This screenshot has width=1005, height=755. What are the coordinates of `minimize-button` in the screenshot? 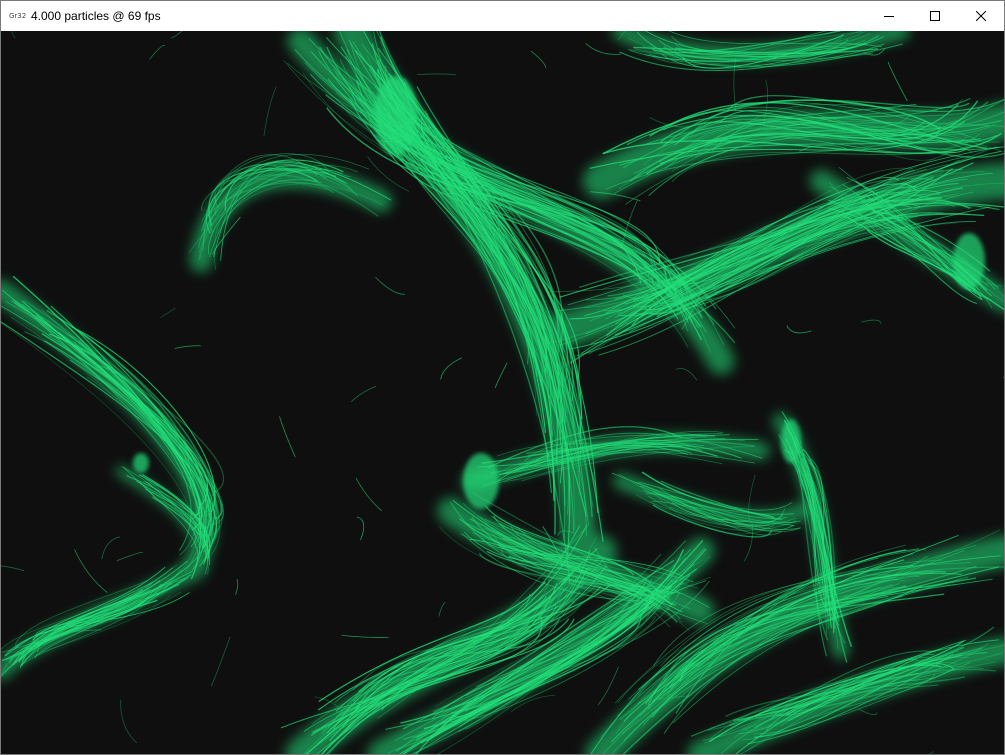 It's located at (889, 16).